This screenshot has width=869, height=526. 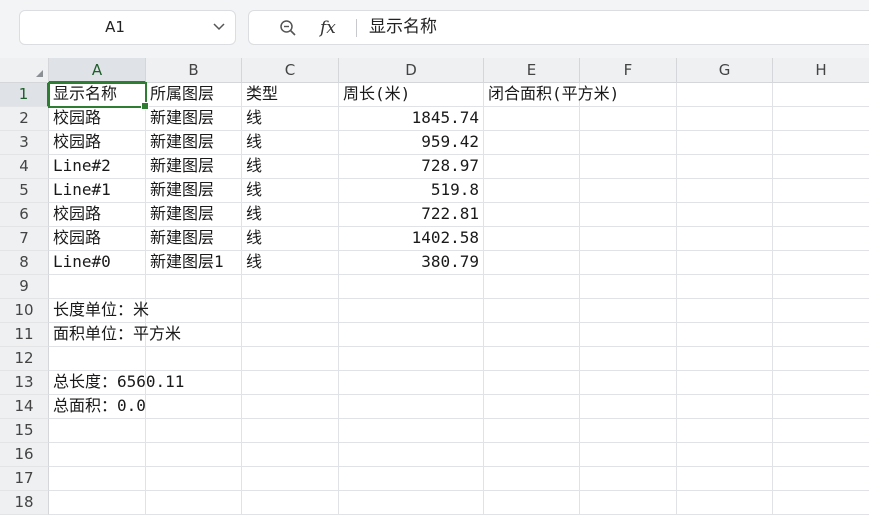 What do you see at coordinates (24, 311) in the screenshot?
I see `row-header-10: 10` at bounding box center [24, 311].